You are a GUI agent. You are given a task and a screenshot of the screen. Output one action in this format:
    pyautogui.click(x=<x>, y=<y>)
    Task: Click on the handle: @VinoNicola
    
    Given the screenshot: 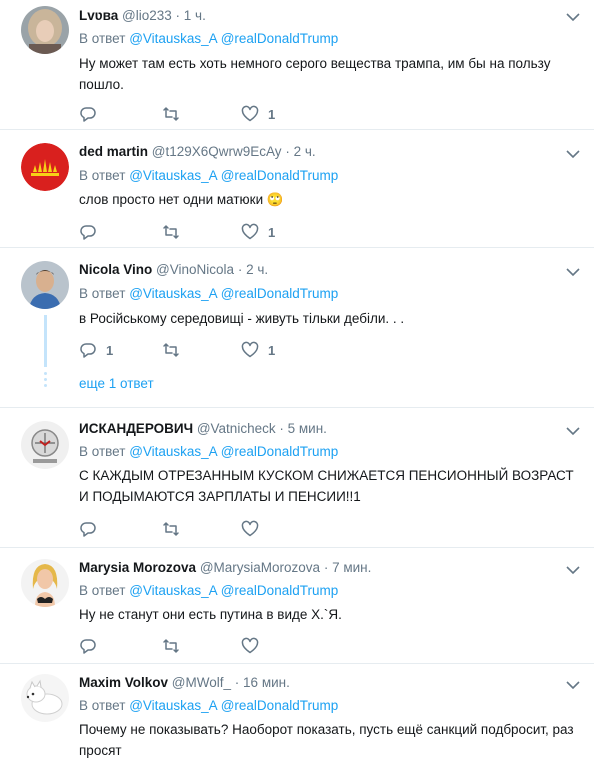 What is the action you would take?
    pyautogui.click(x=195, y=269)
    